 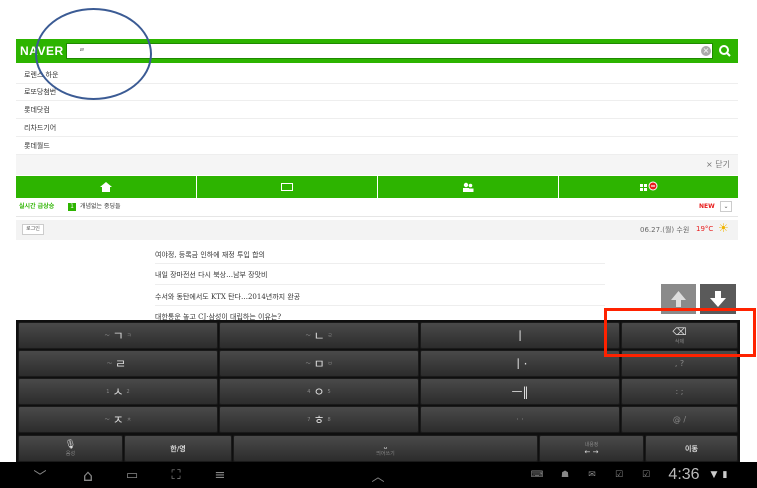 What do you see at coordinates (377, 146) in the screenshot?
I see `suggestion-item: 롯데월드` at bounding box center [377, 146].